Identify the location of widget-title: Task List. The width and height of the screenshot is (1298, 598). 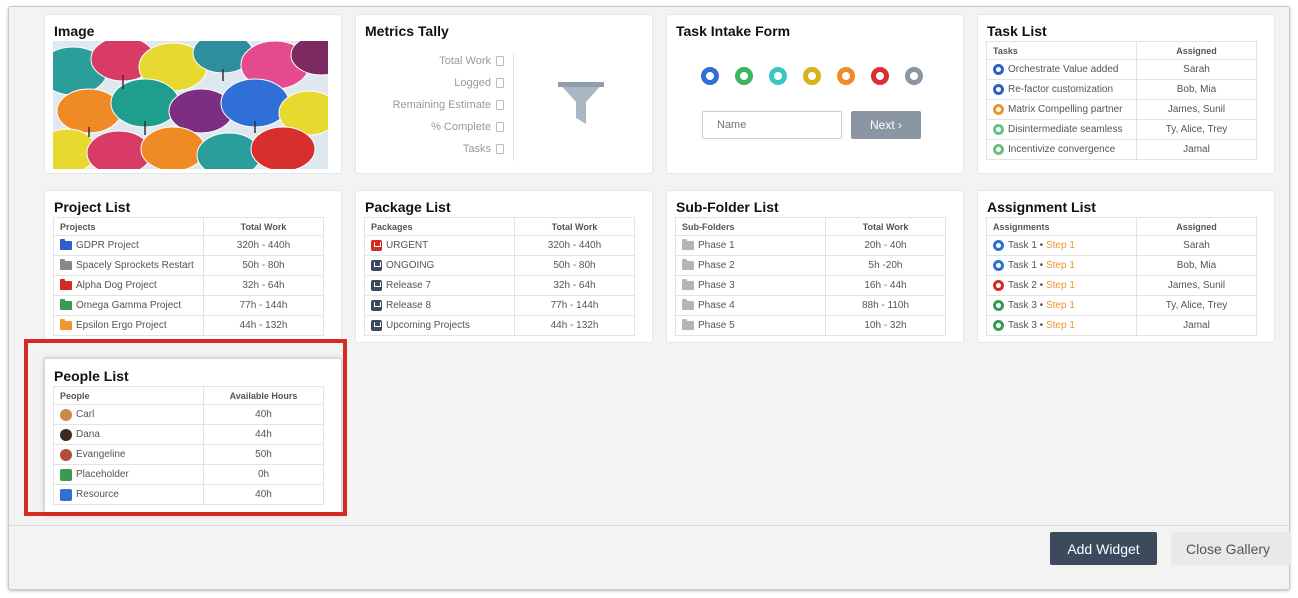
(1017, 31).